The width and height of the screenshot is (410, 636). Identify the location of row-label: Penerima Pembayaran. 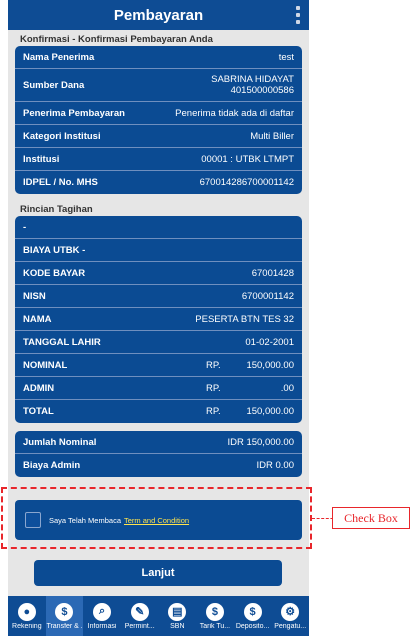
(74, 113).